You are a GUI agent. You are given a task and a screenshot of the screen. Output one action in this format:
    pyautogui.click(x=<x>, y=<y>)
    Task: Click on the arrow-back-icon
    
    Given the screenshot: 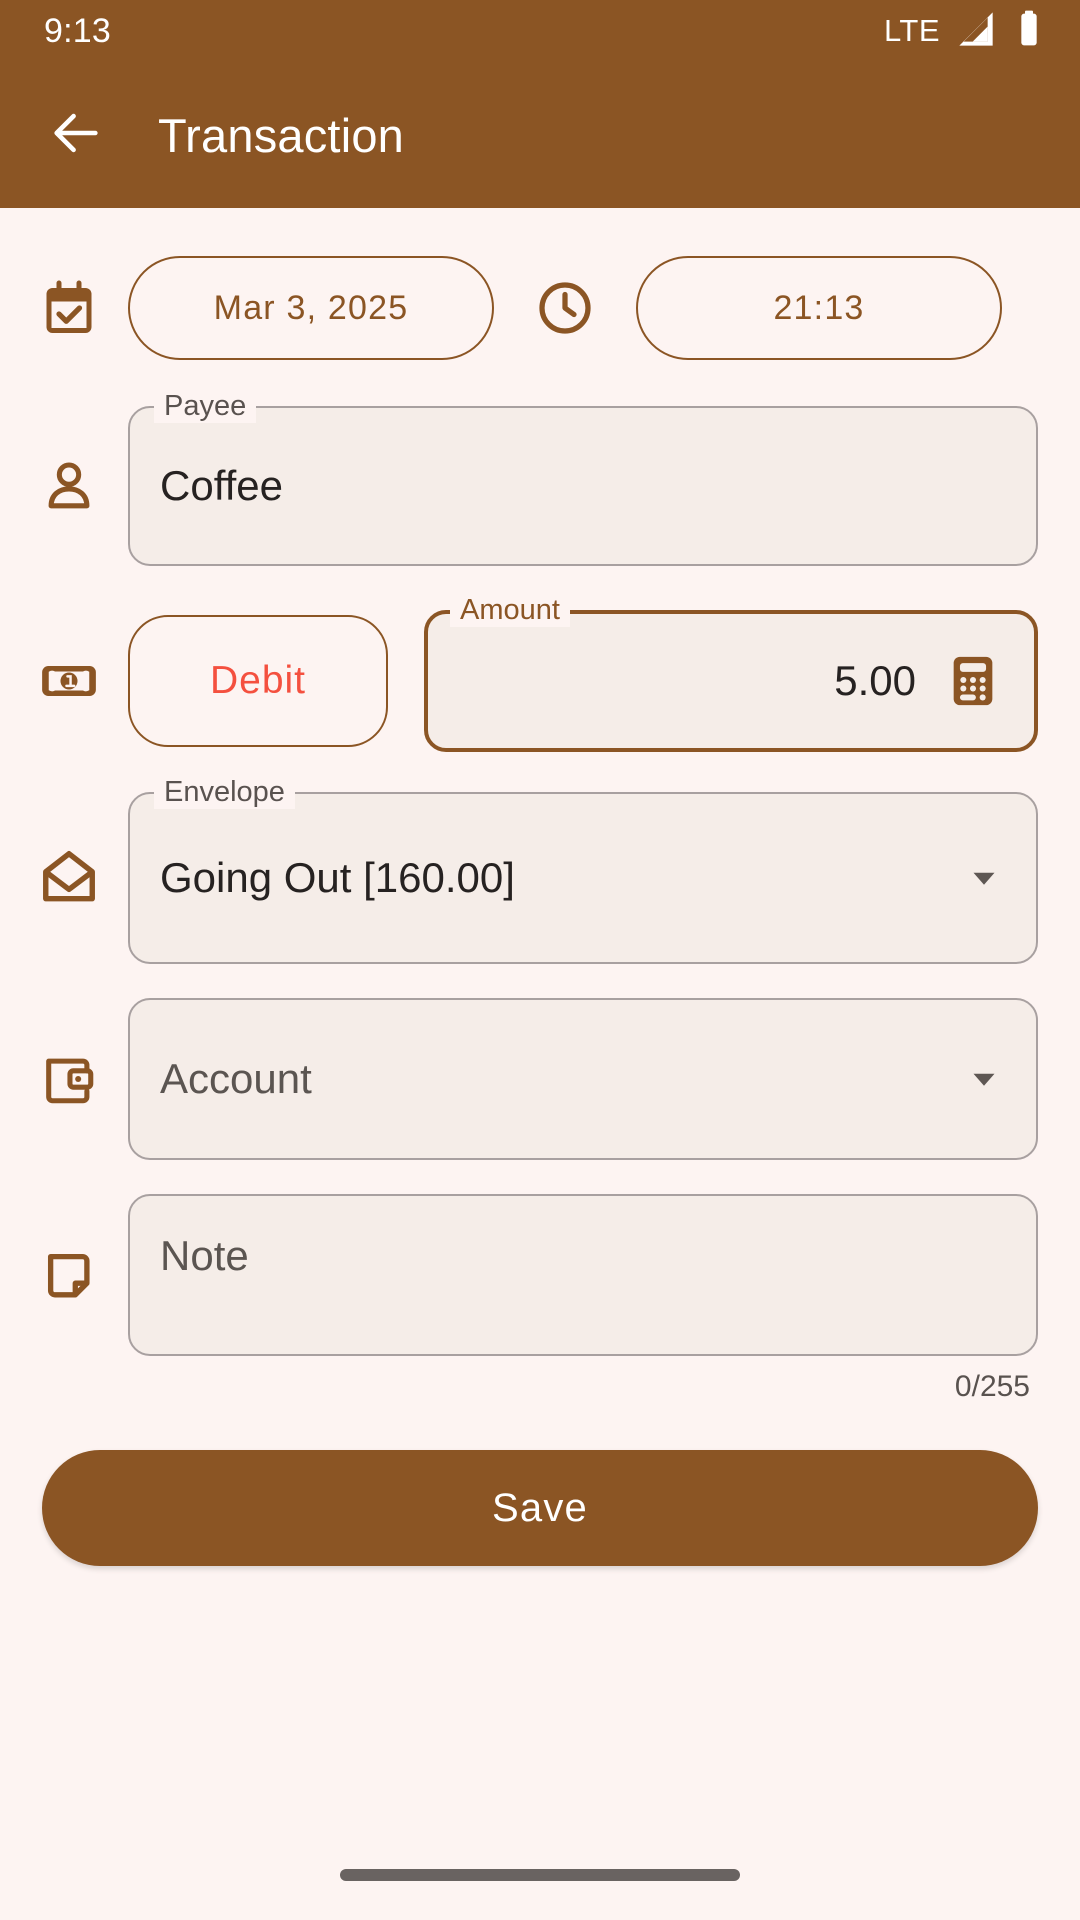 What is the action you would take?
    pyautogui.click(x=76, y=135)
    